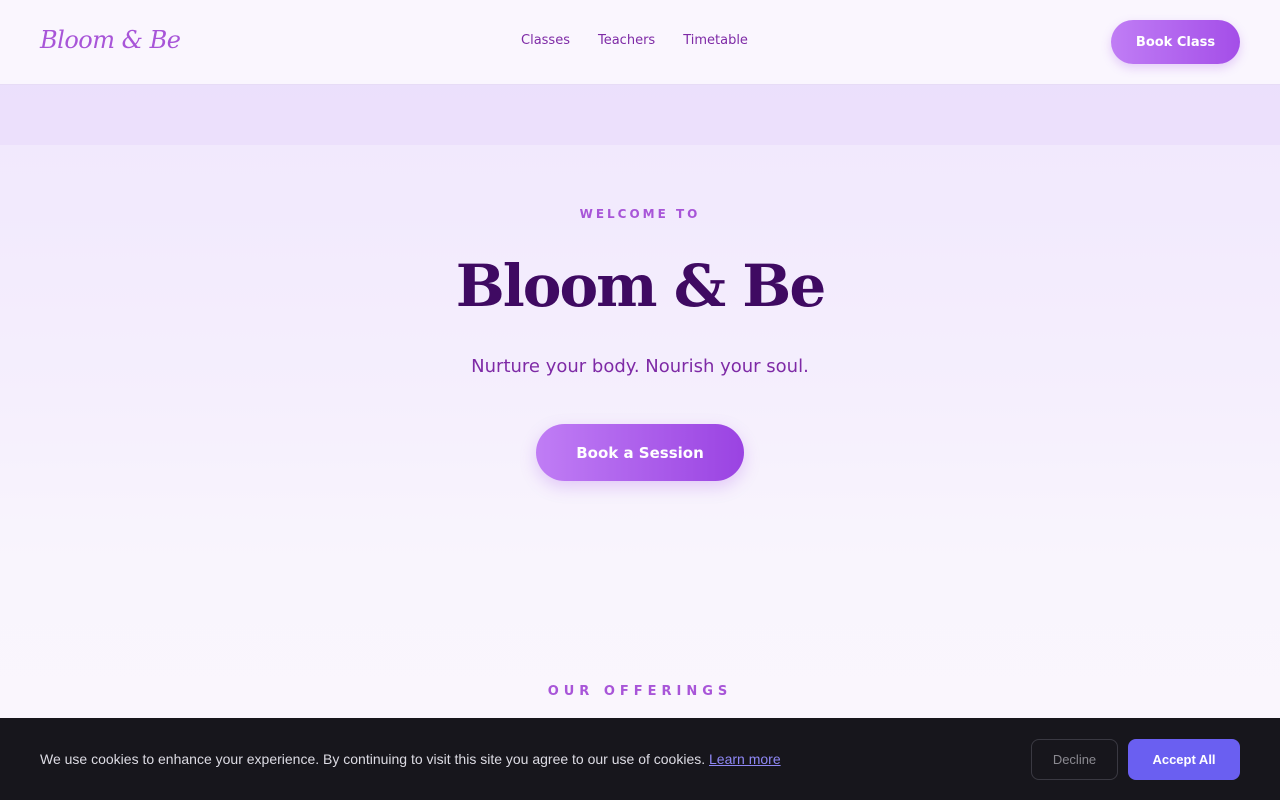  I want to click on header-shadow-band, so click(640, 115).